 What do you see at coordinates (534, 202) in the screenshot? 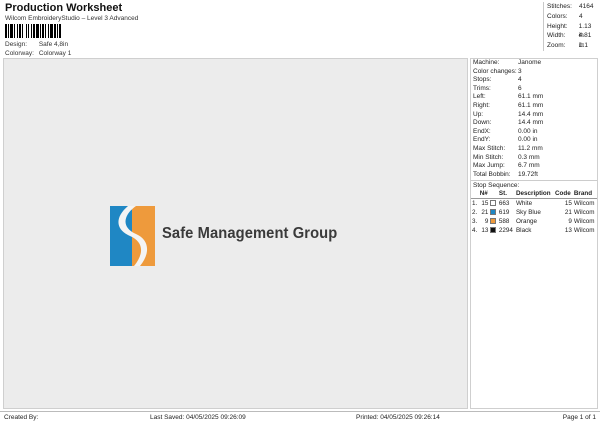
I see `table-row: 1. 15 663 White 15 Wilcom` at bounding box center [534, 202].